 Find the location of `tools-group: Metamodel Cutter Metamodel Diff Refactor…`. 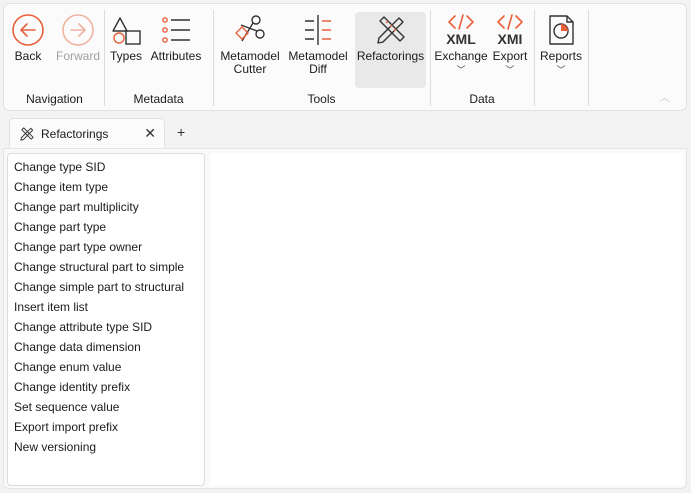

tools-group: Metamodel Cutter Metamodel Diff Refactor… is located at coordinates (321, 59).